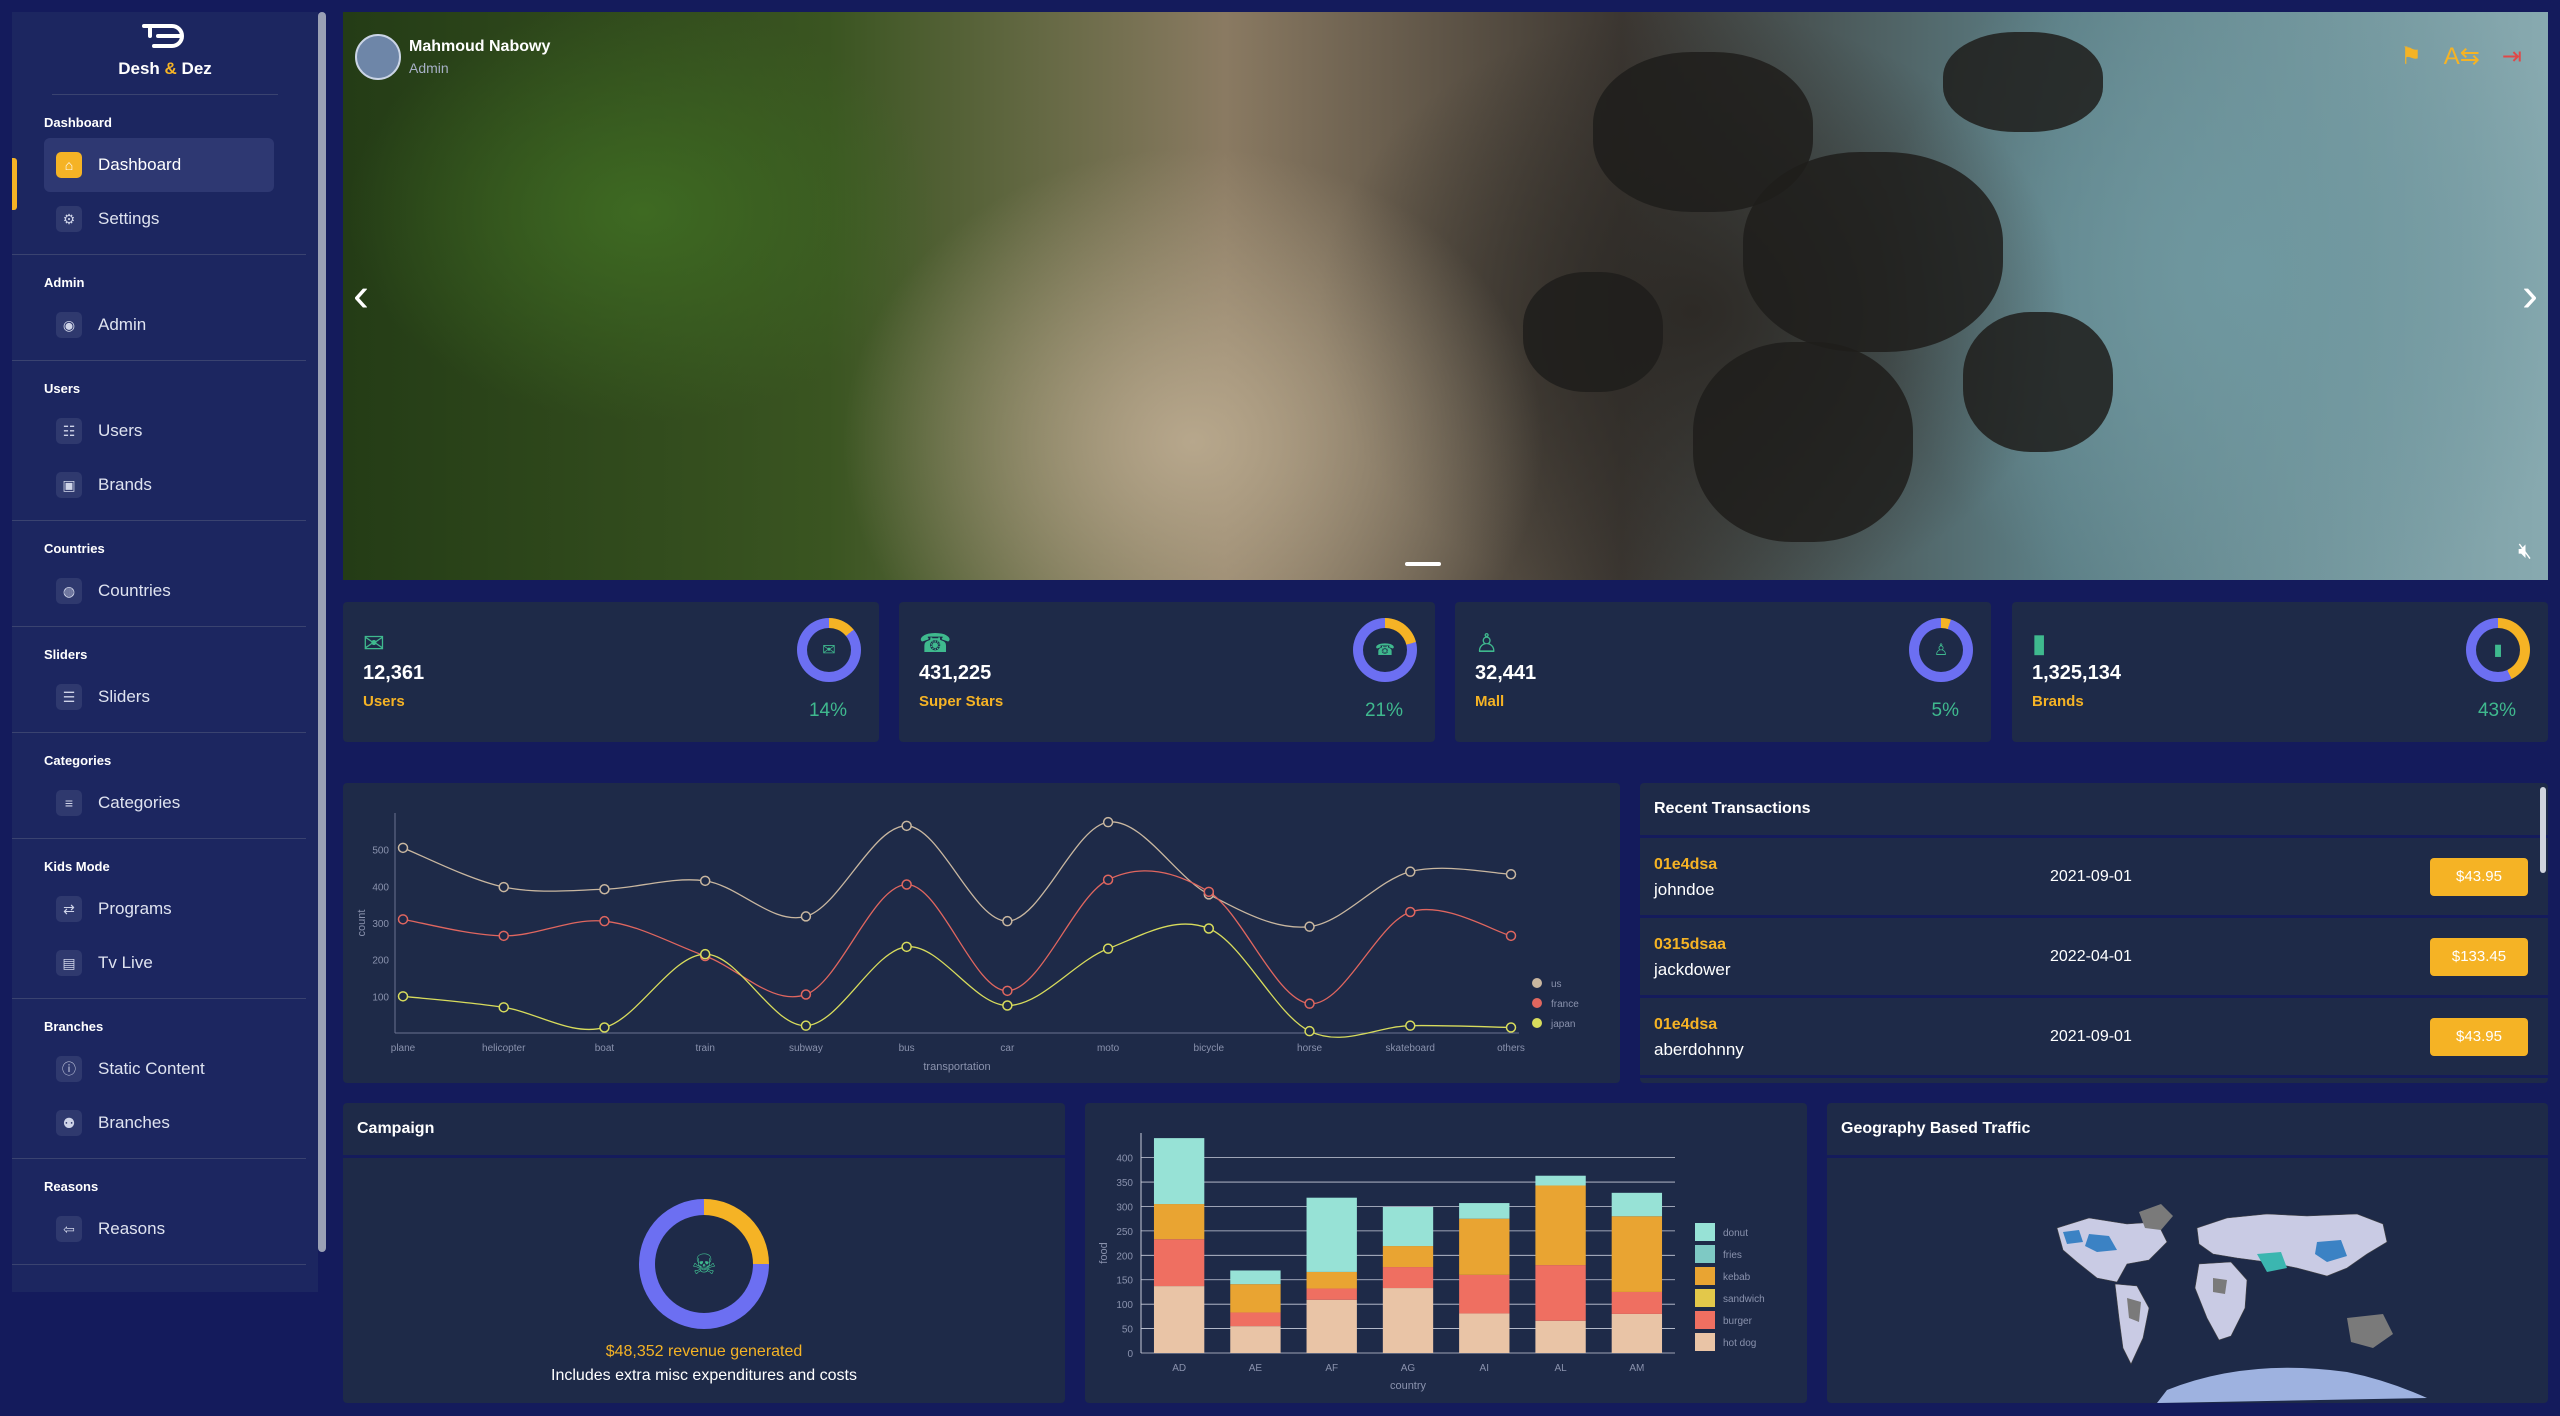  Describe the element at coordinates (2530, 296) in the screenshot. I see `slider-next-arrow: ›` at that location.